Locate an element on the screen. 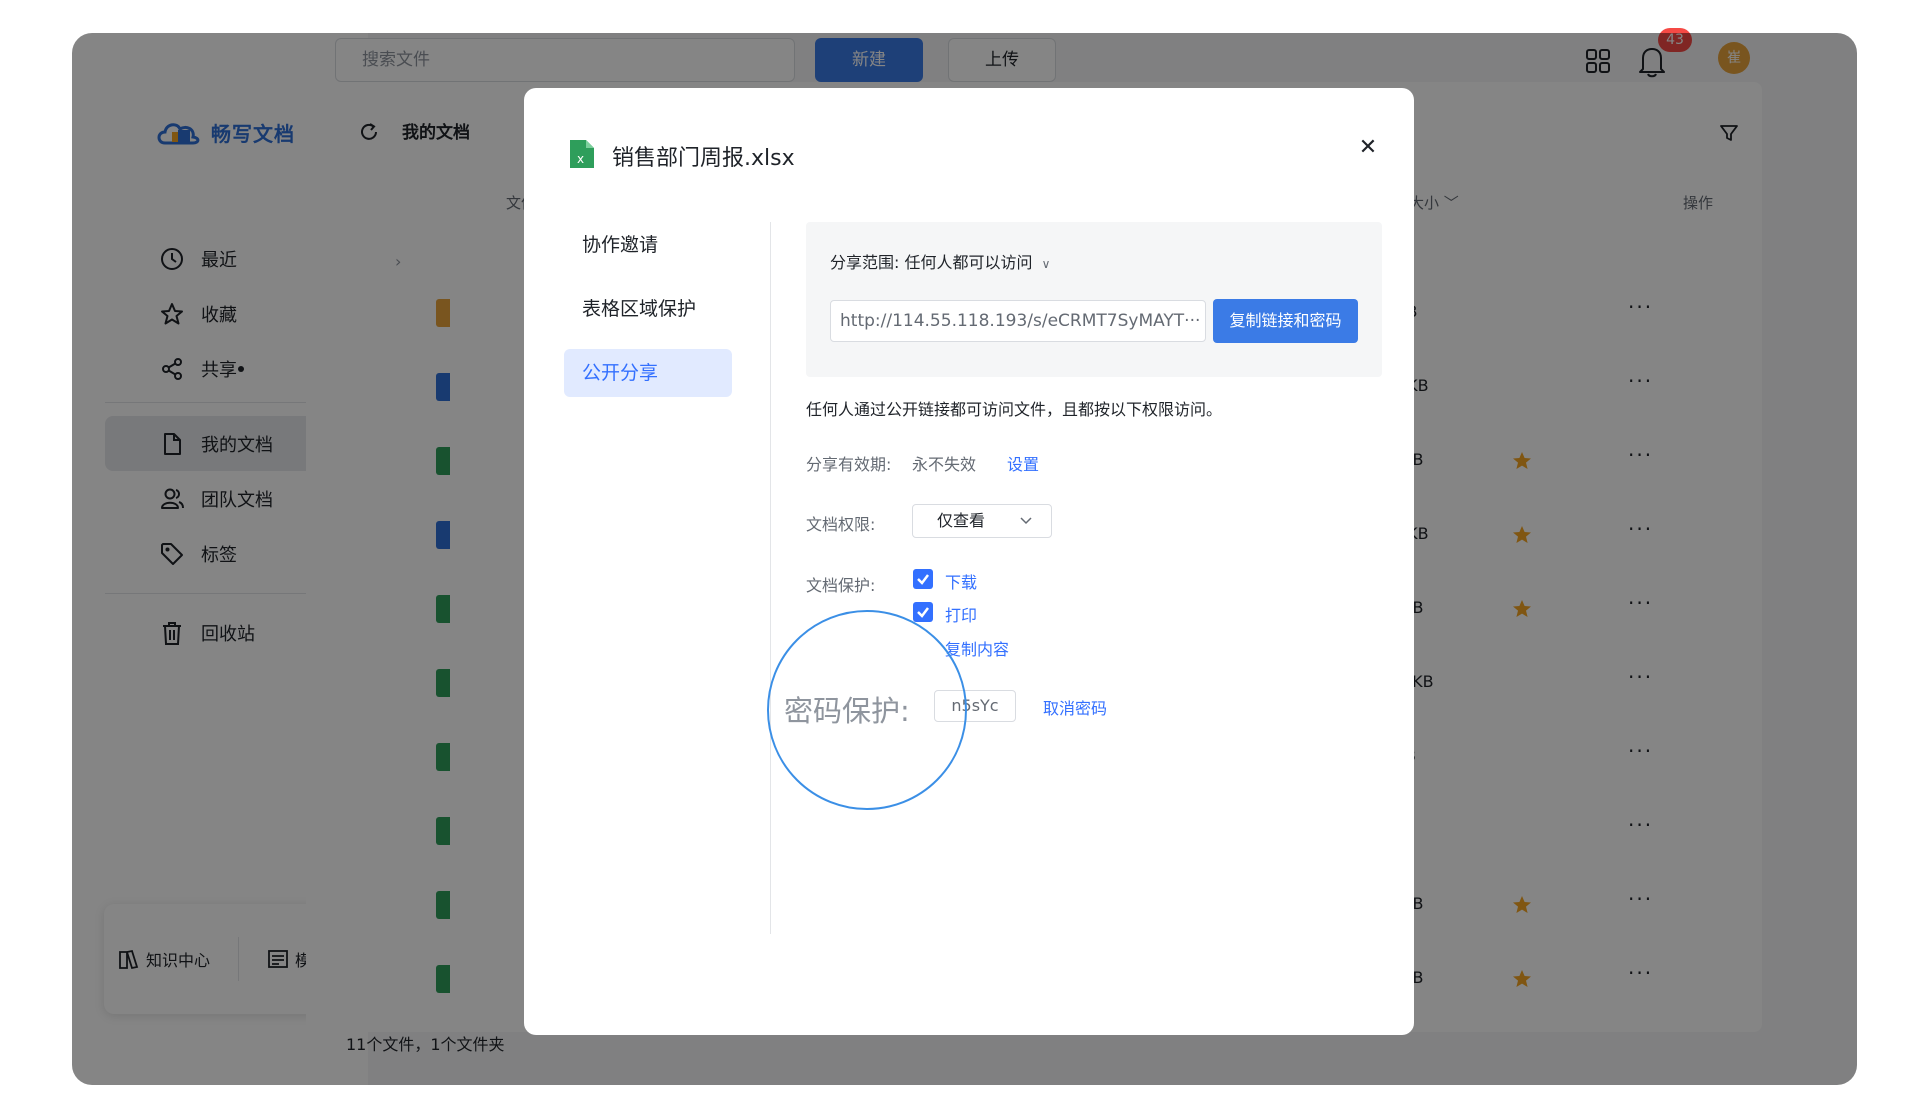 This screenshot has width=1920, height=1100. share-description: 任何人通过公开链接都可访问文件，且都按以下权限访问。 is located at coordinates (1014, 409).